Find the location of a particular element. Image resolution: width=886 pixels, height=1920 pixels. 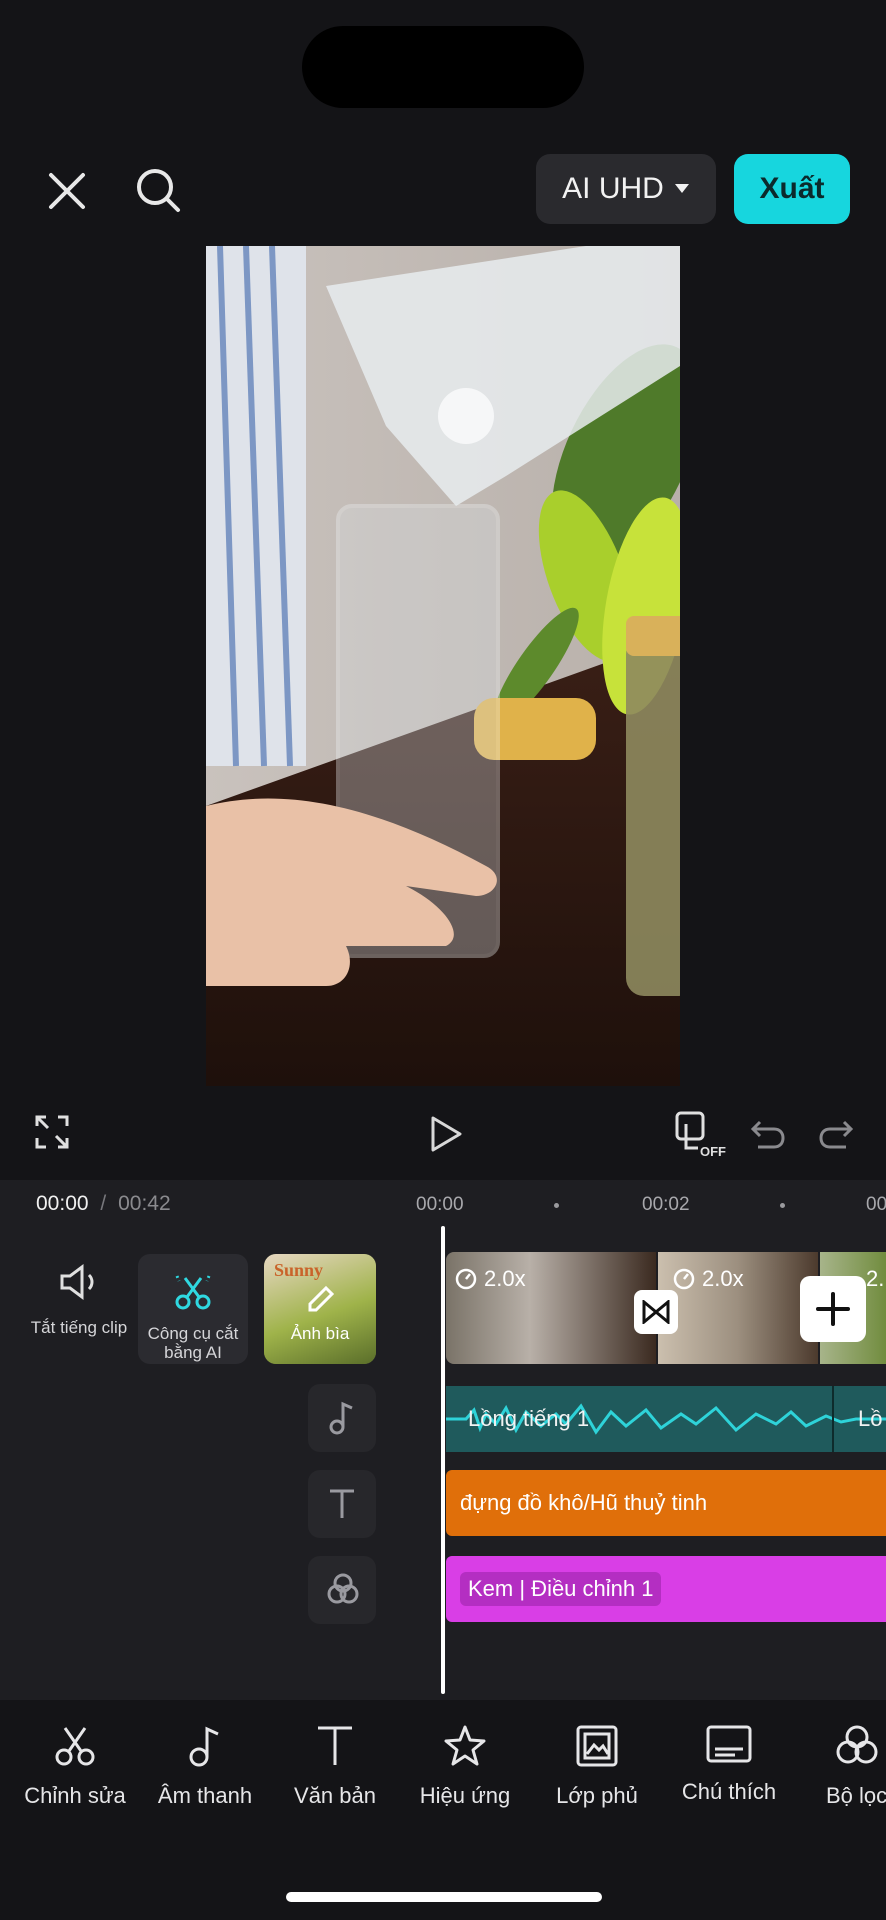

nav-overlay: Lớp phủ is located at coordinates (597, 1766).